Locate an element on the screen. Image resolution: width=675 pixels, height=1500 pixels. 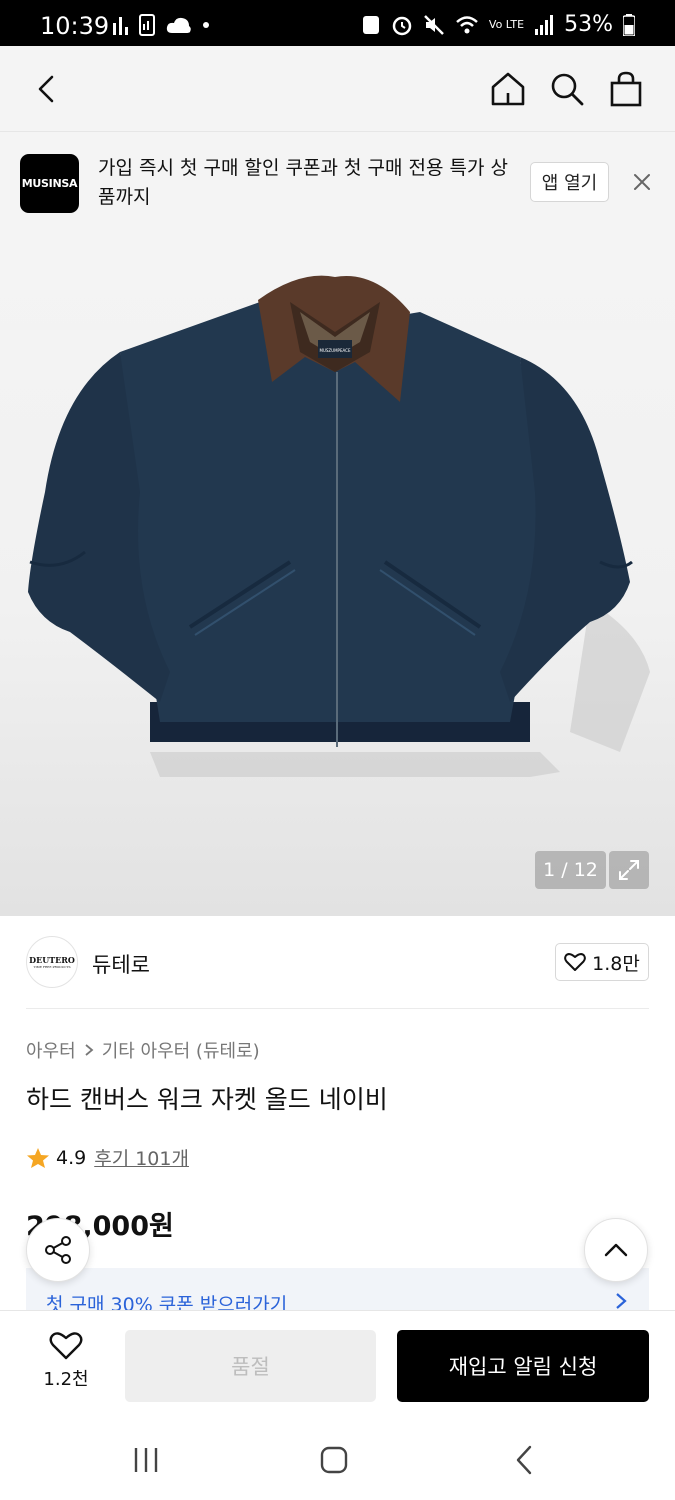
close-promo-button is located at coordinates (642, 182).